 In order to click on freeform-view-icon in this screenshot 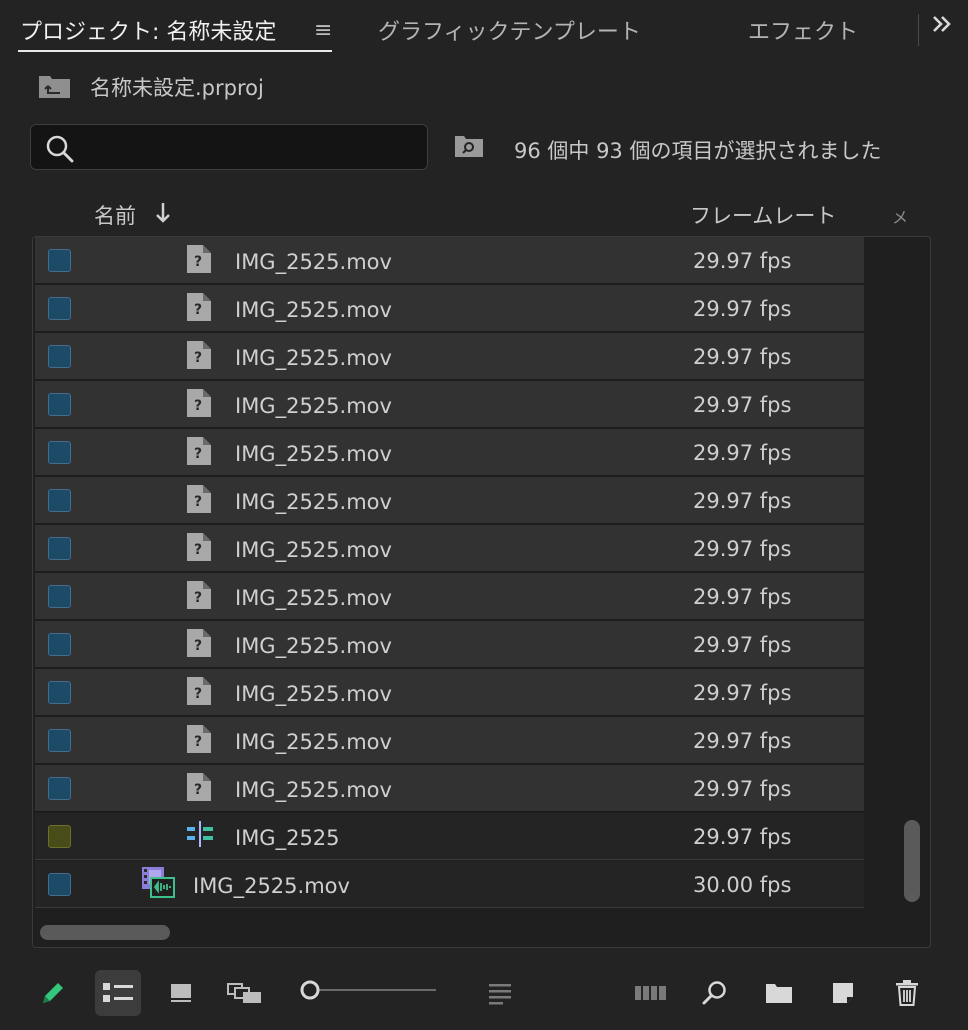, I will do `click(245, 993)`.